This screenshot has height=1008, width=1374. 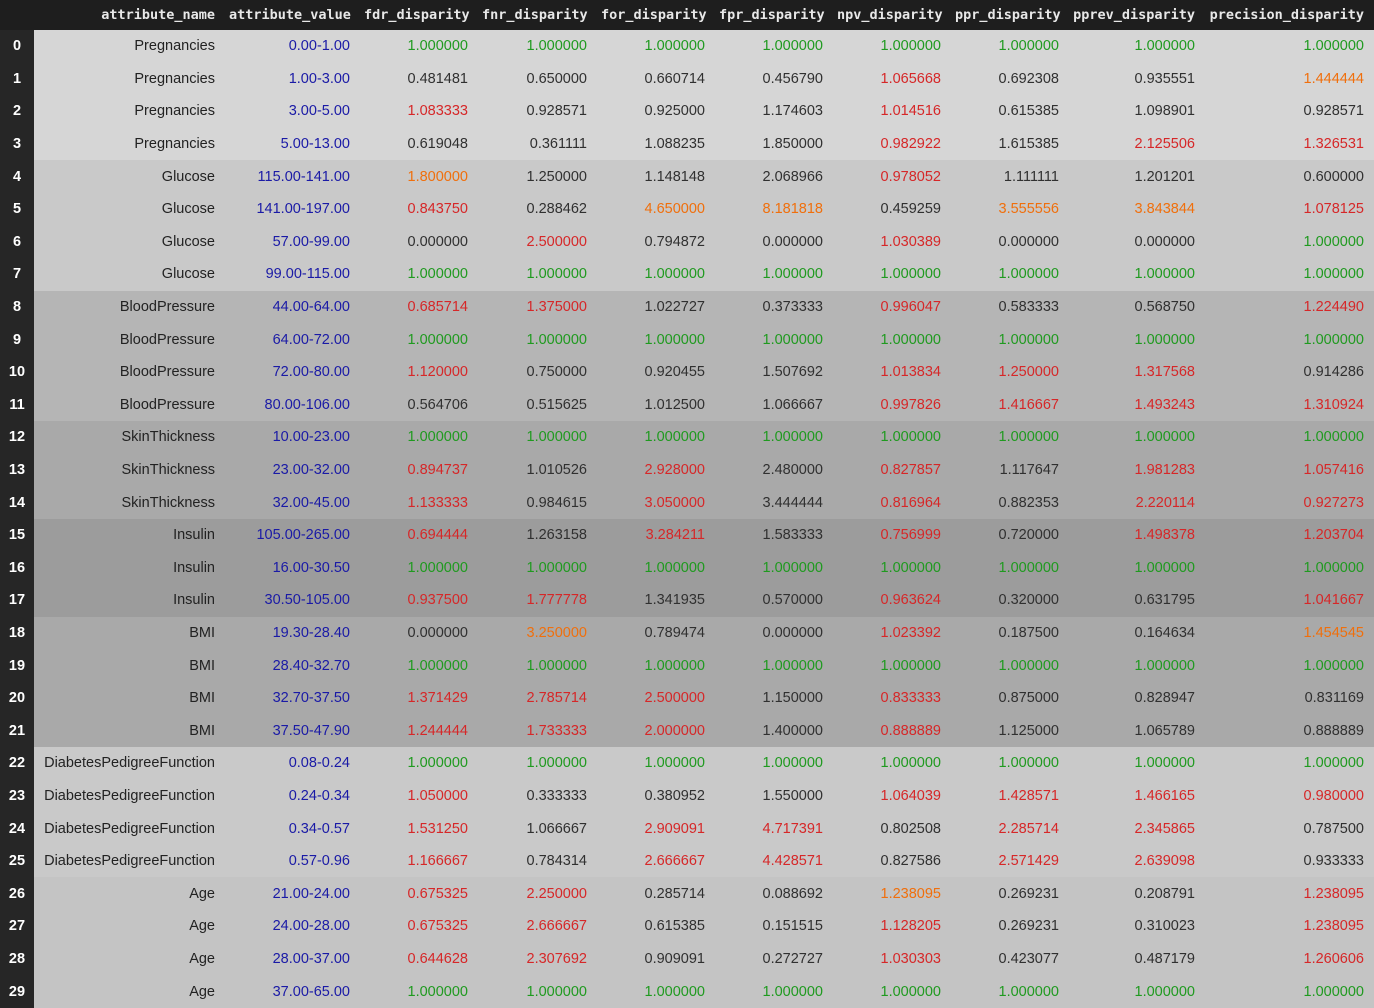 I want to click on for-disparity-cell: 1.000000, so click(x=674, y=763).